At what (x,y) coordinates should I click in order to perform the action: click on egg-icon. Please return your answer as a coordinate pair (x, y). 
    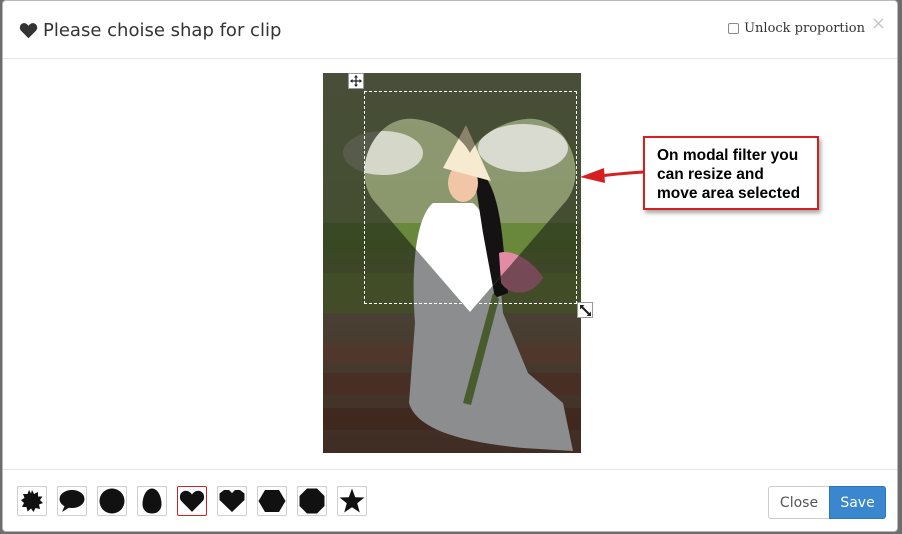
    Looking at the image, I should click on (152, 501).